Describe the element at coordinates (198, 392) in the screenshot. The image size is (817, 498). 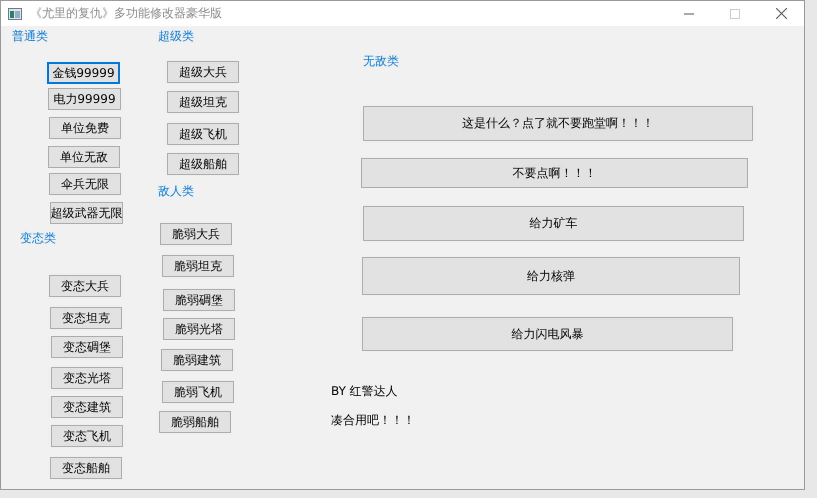
I see `cheat-button: 脆弱飞机` at that location.